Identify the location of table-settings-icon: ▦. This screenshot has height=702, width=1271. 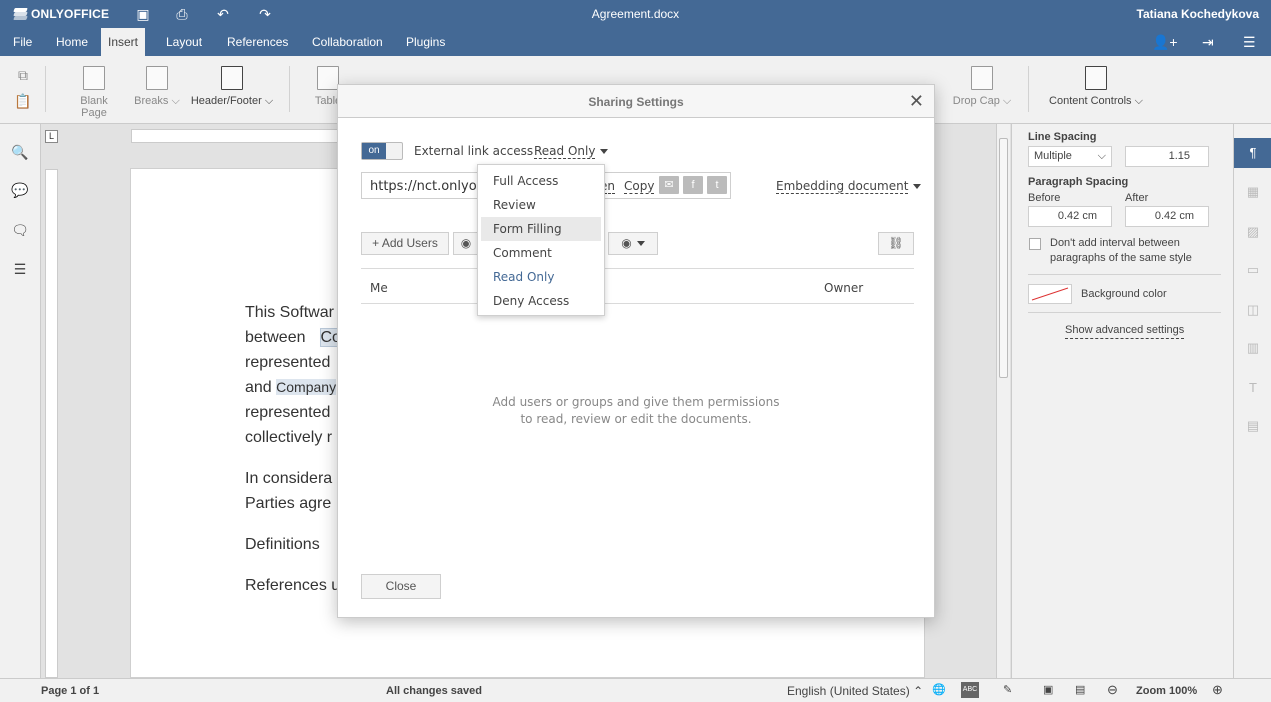
(1253, 193).